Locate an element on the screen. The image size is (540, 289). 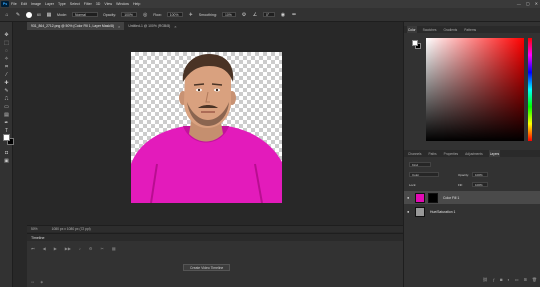
angle-field: 0° is located at coordinates (268, 14).